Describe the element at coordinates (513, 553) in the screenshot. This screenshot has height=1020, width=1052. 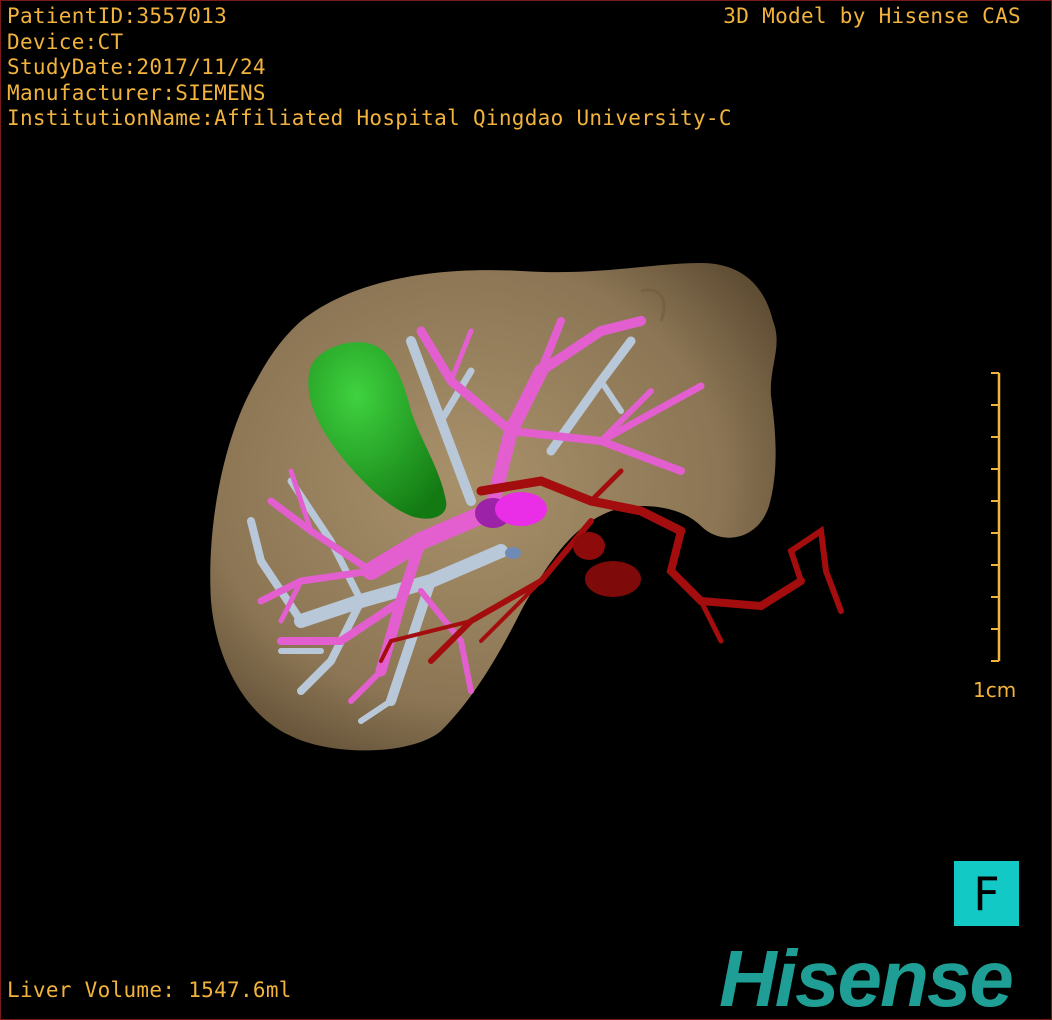
I see `vein-stump` at that location.